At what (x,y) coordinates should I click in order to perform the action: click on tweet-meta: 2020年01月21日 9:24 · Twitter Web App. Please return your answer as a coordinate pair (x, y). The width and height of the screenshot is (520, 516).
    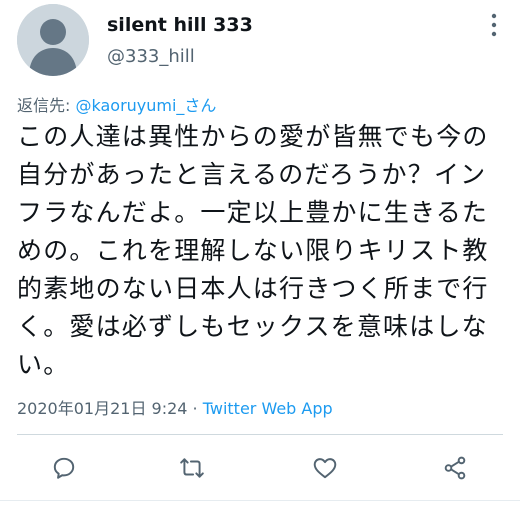
    Looking at the image, I should click on (175, 407).